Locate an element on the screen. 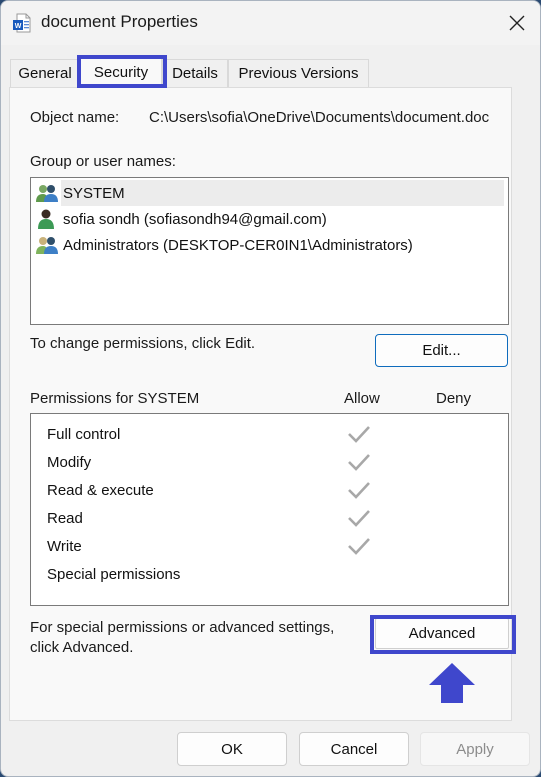  permission-row: Full control is located at coordinates (272, 434).